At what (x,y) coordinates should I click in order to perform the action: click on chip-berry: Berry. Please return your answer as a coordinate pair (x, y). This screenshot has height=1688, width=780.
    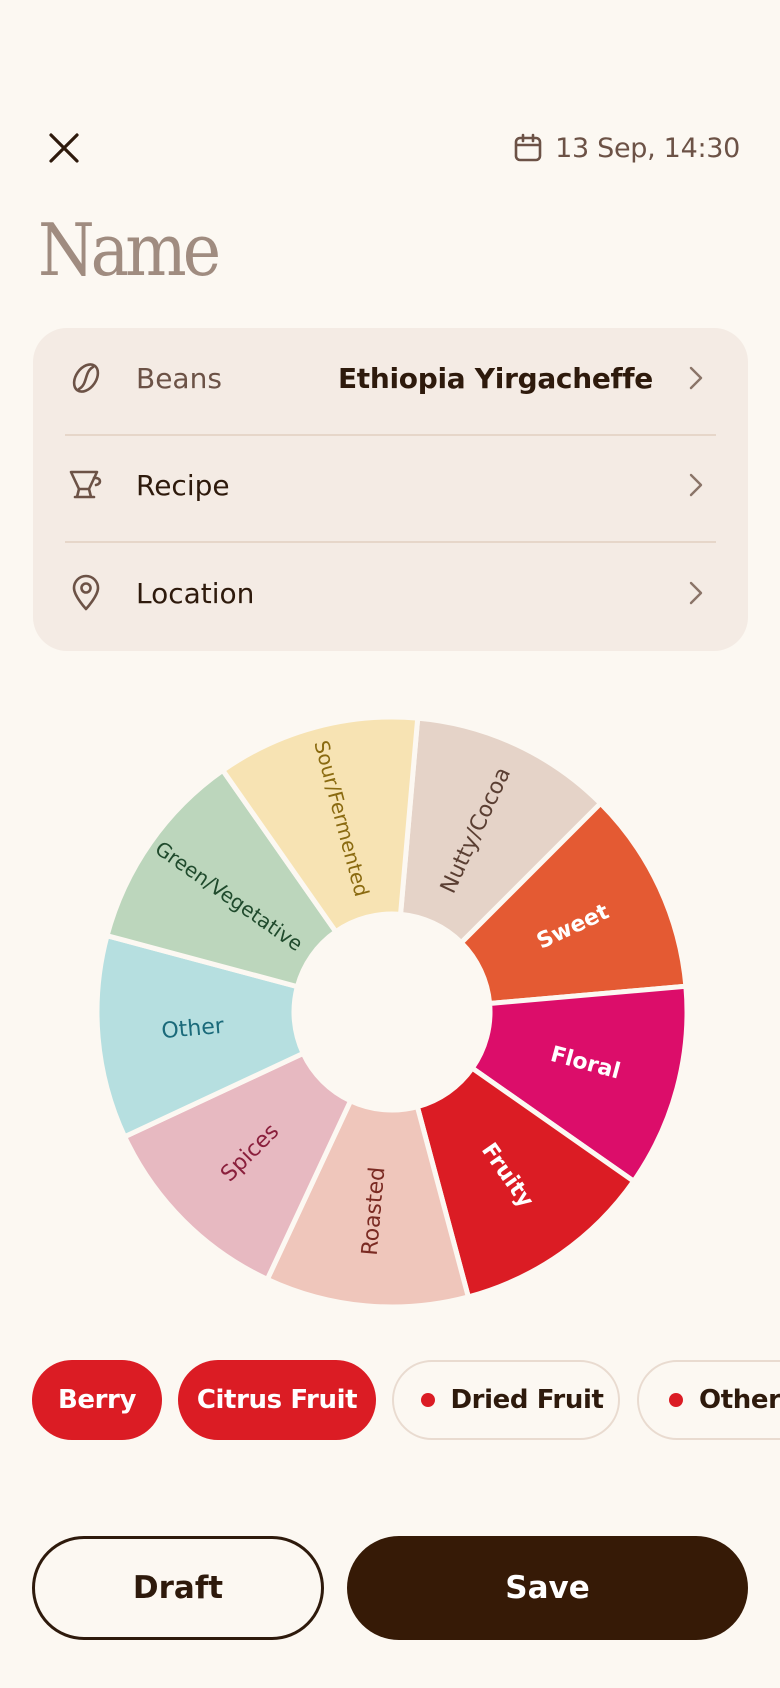
    Looking at the image, I should click on (97, 1400).